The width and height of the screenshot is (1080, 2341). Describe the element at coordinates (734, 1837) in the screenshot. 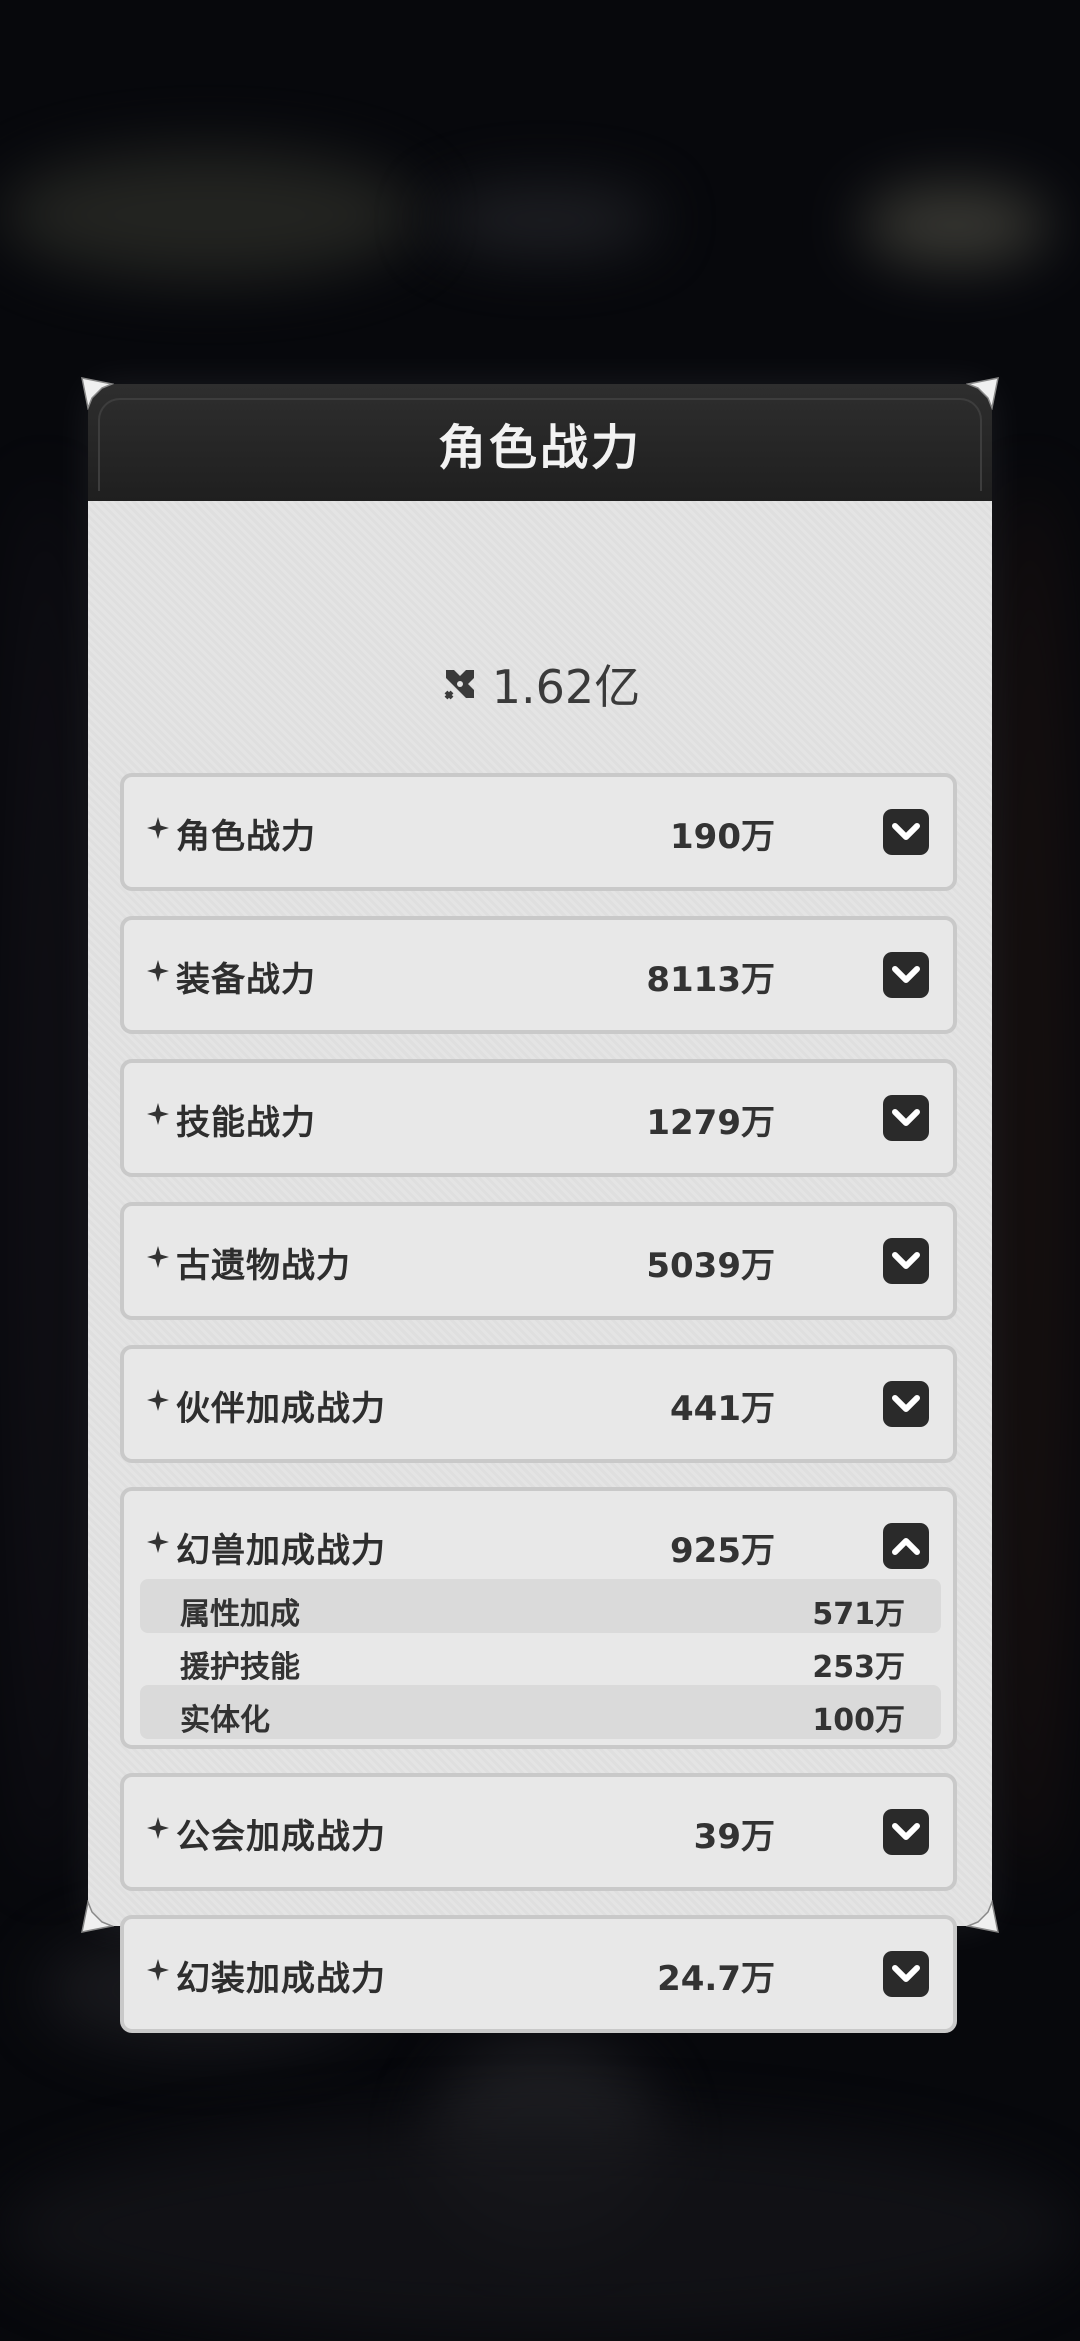

I see `stat-value: 39万` at that location.